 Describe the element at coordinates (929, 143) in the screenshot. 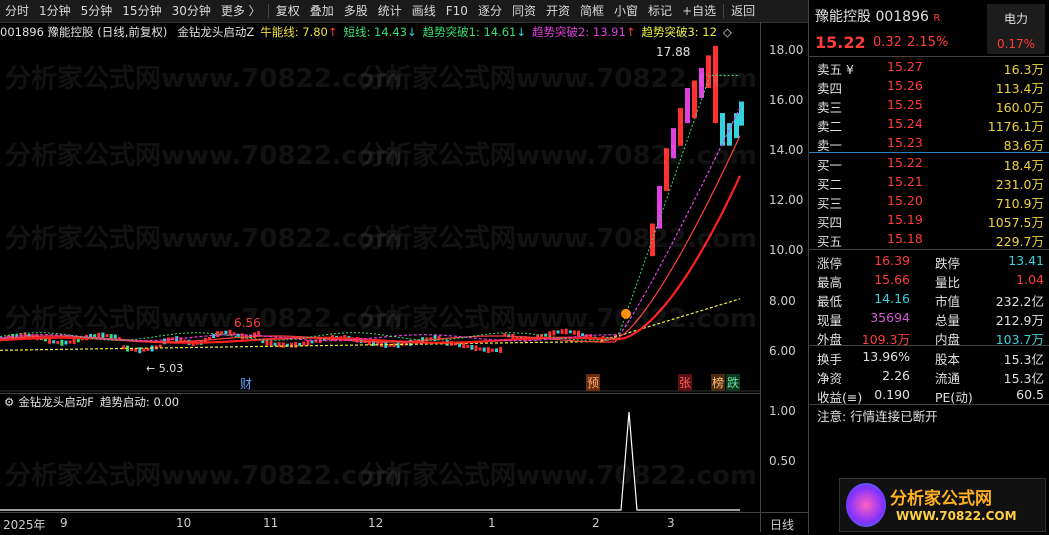

I see `ask-row: 卖一 15.23 83.6万` at that location.